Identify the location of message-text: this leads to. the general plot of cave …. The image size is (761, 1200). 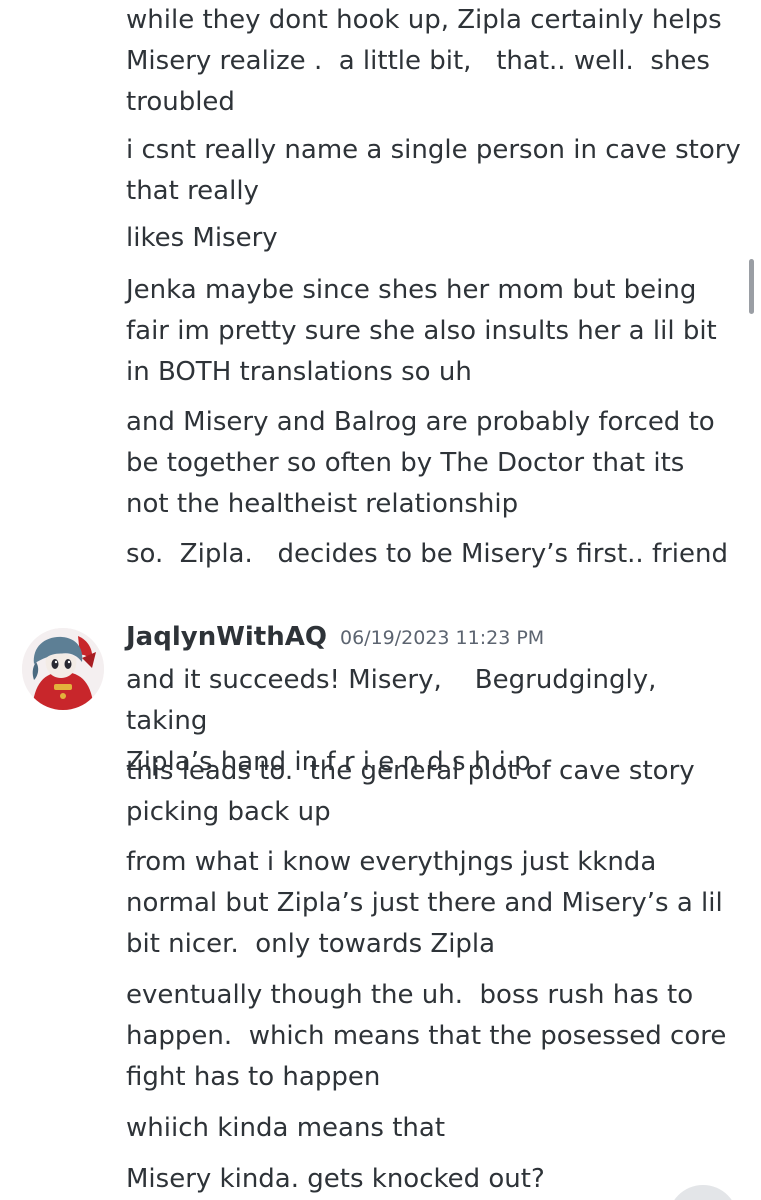
(410, 791).